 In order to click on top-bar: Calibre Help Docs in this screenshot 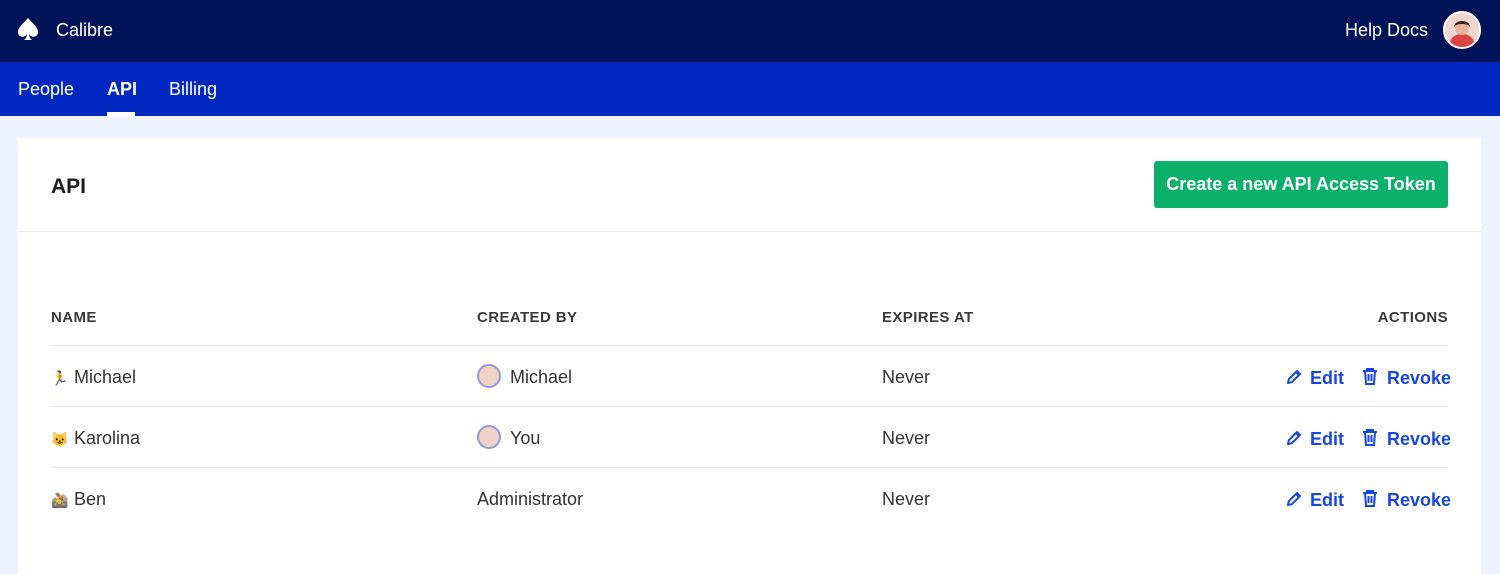, I will do `click(750, 31)`.